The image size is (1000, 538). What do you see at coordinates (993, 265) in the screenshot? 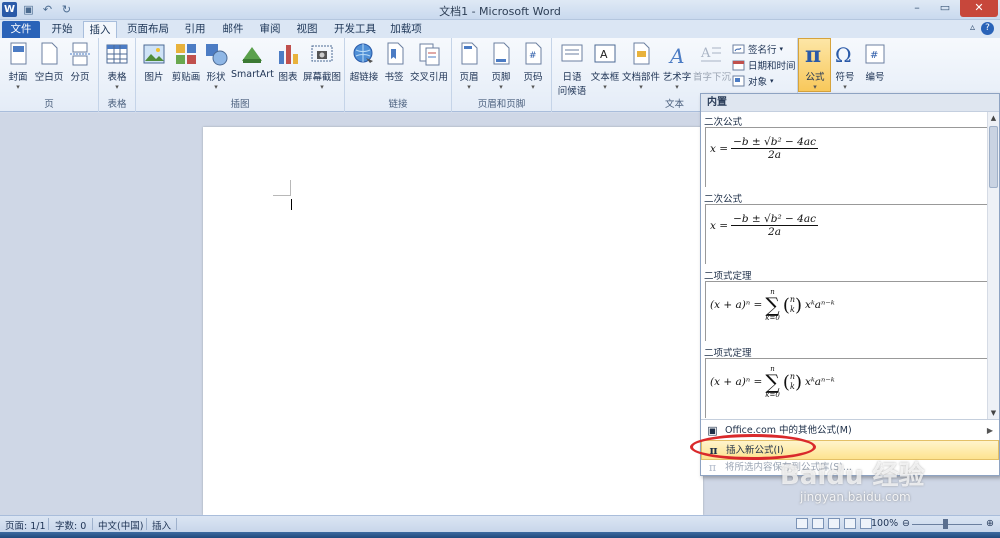
I see `gallery-scrollbar: ▲ ▼` at bounding box center [993, 265].